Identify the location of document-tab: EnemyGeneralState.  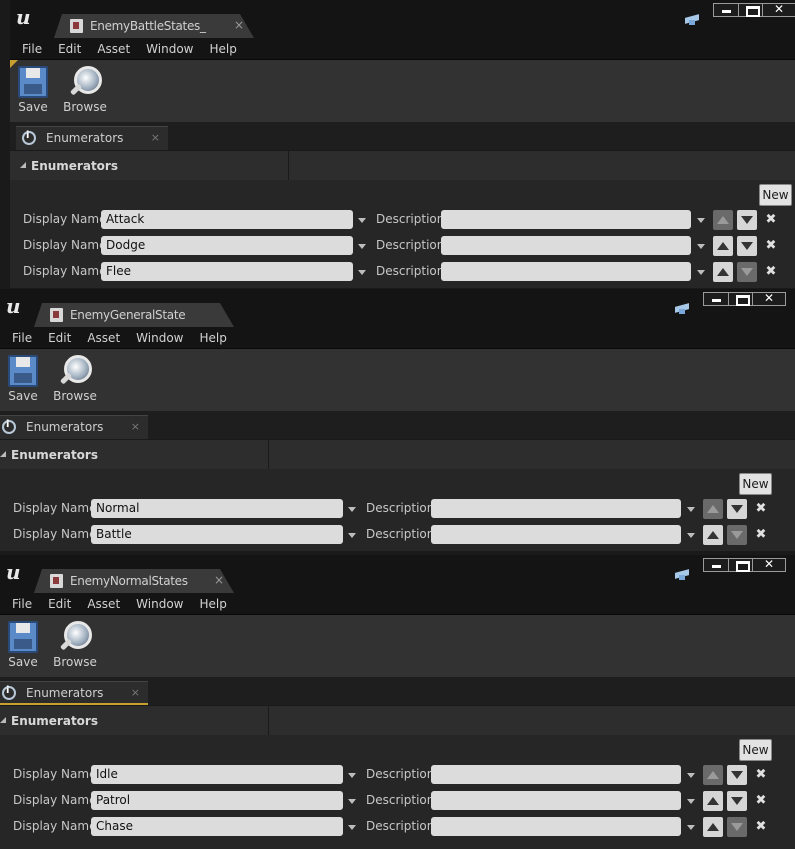
(134, 315).